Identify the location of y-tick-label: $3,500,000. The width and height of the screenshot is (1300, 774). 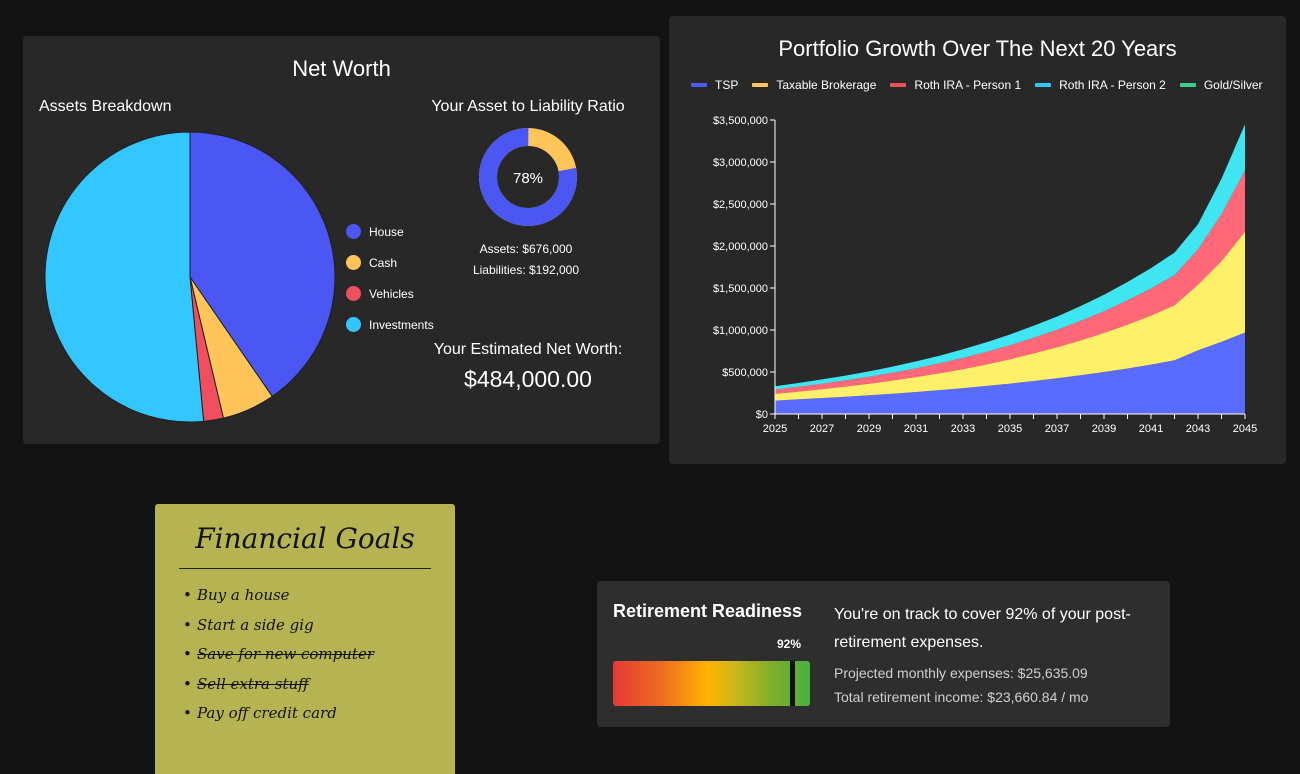
(740, 121).